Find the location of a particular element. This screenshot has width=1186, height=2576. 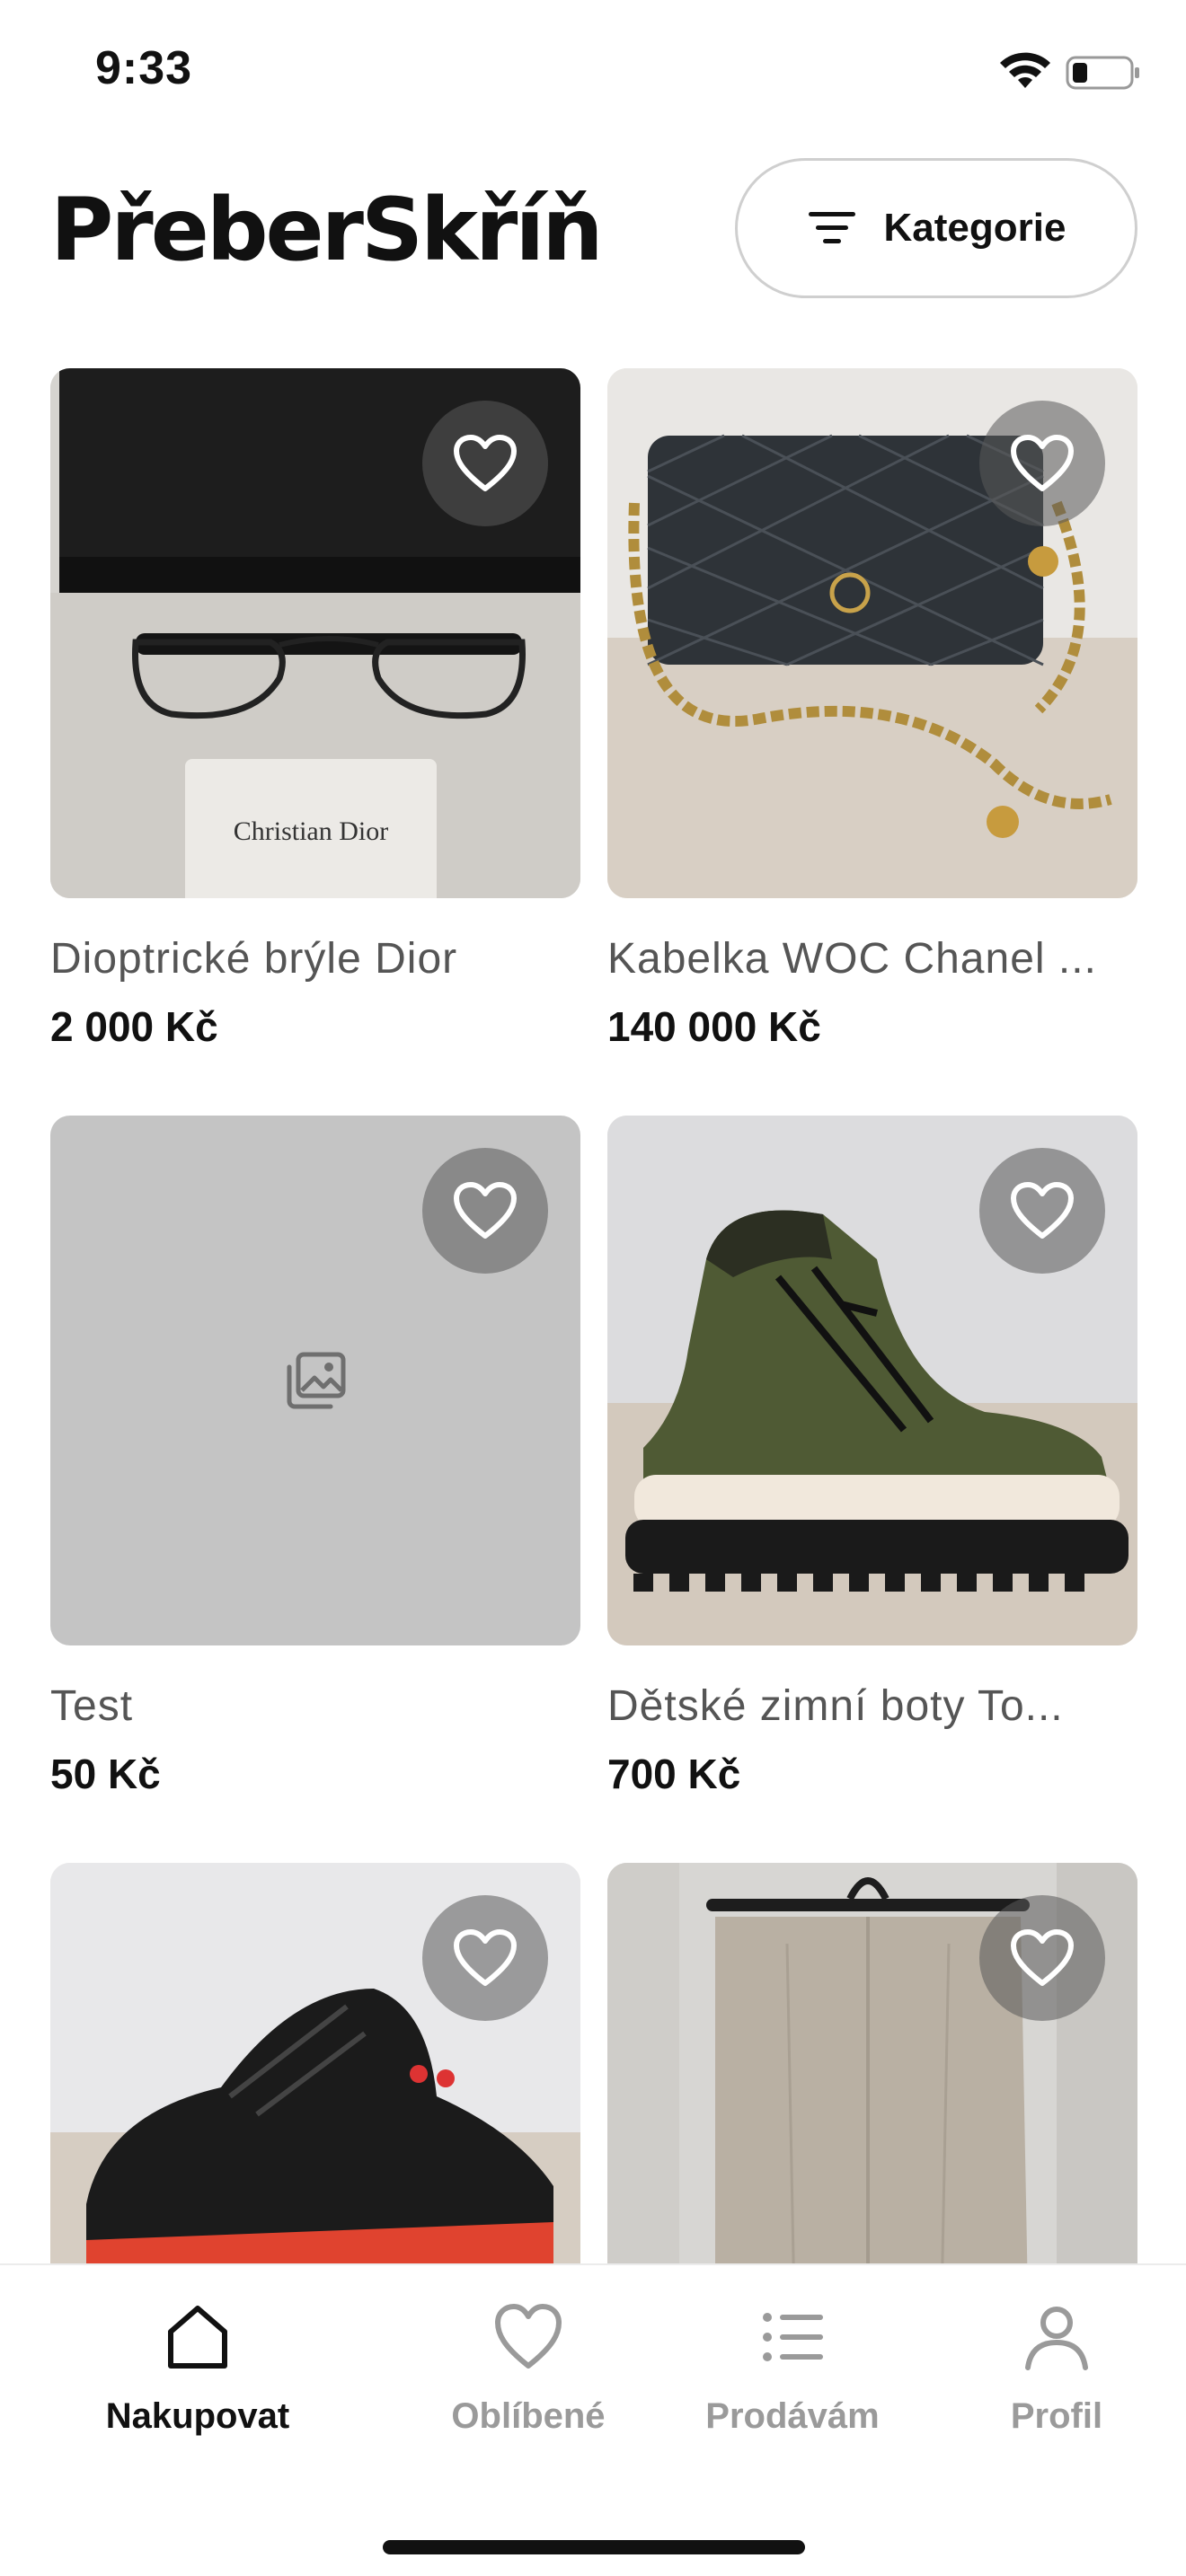

product-price: 140 000 Kč is located at coordinates (714, 1026).